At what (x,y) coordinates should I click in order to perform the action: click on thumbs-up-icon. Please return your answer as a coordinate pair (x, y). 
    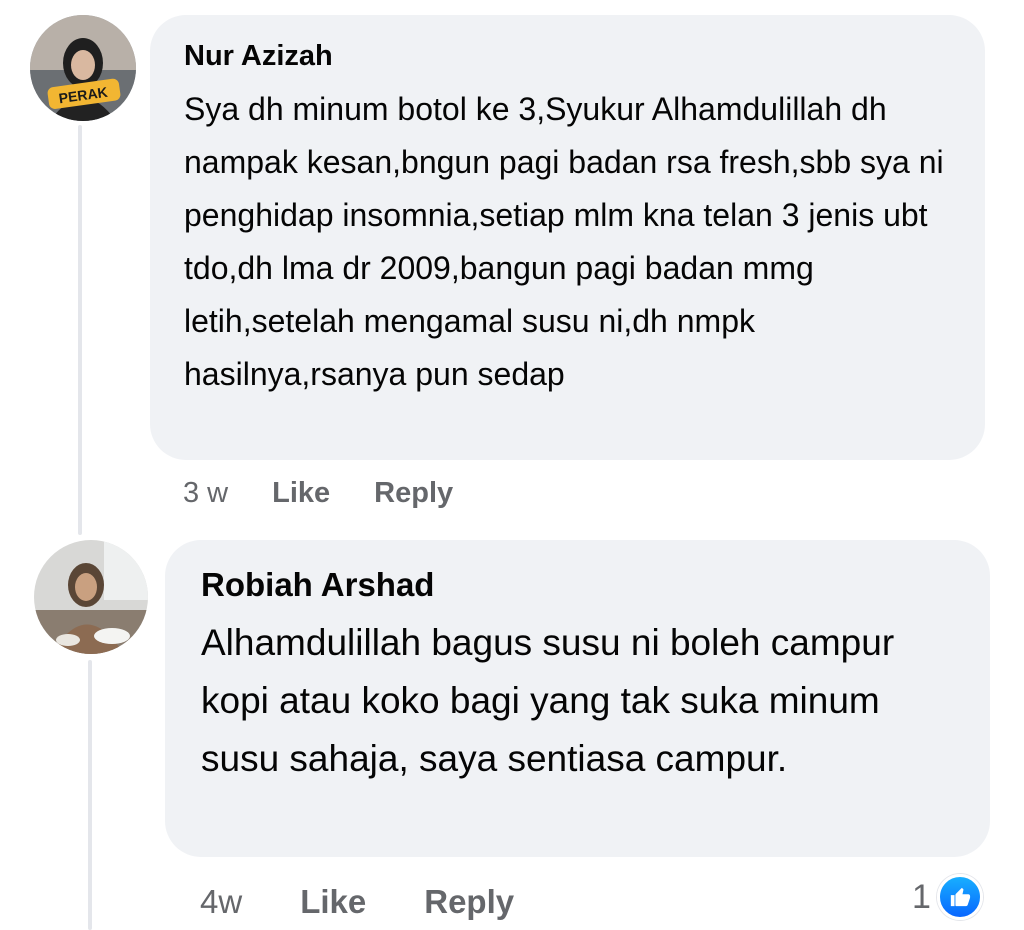
    Looking at the image, I should click on (959, 897).